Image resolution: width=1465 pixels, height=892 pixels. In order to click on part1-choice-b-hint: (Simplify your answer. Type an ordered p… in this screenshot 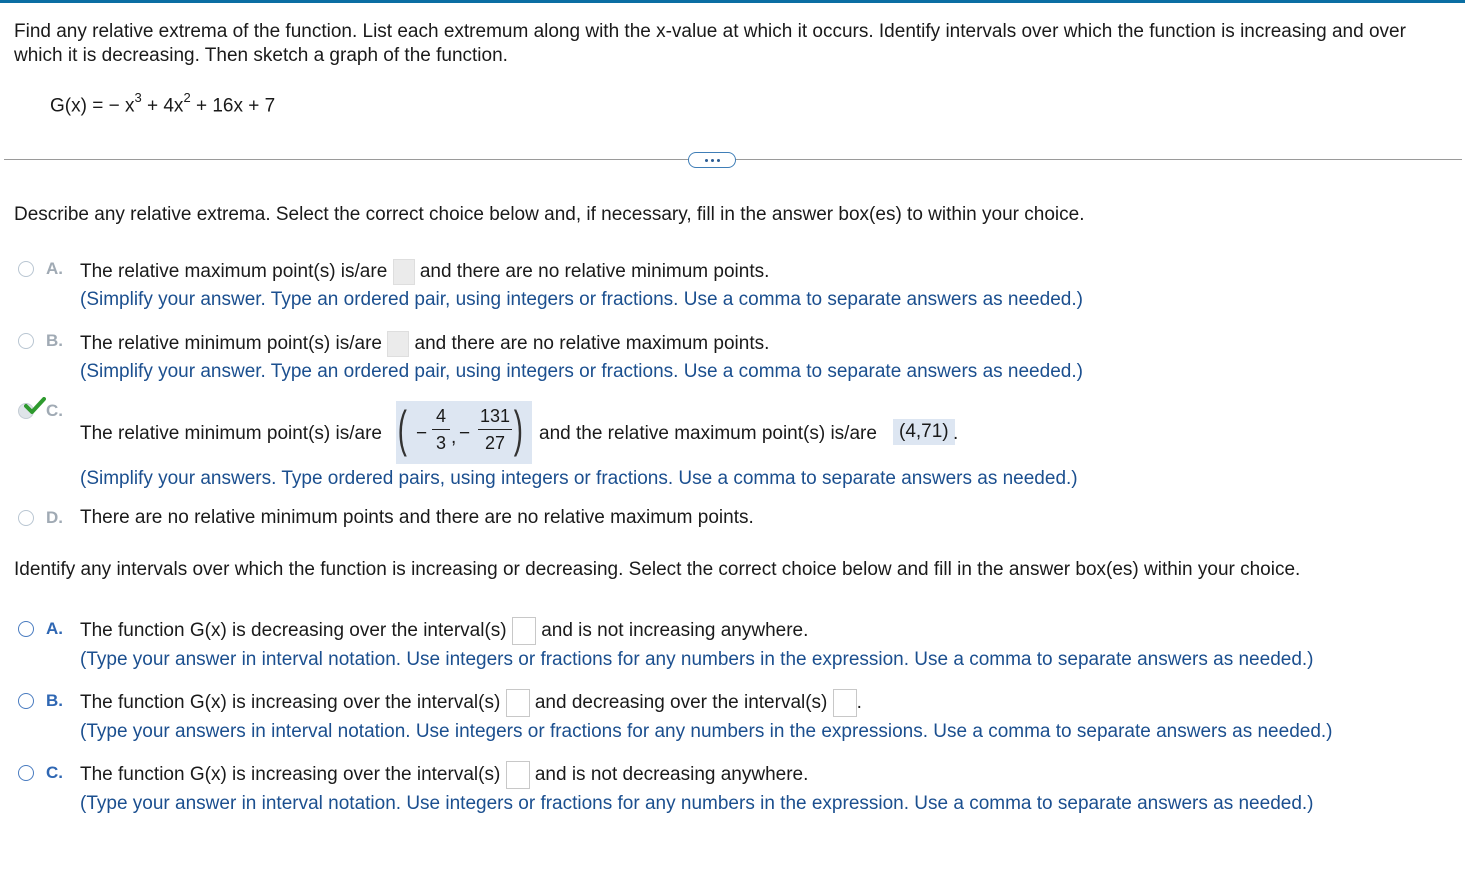, I will do `click(581, 371)`.